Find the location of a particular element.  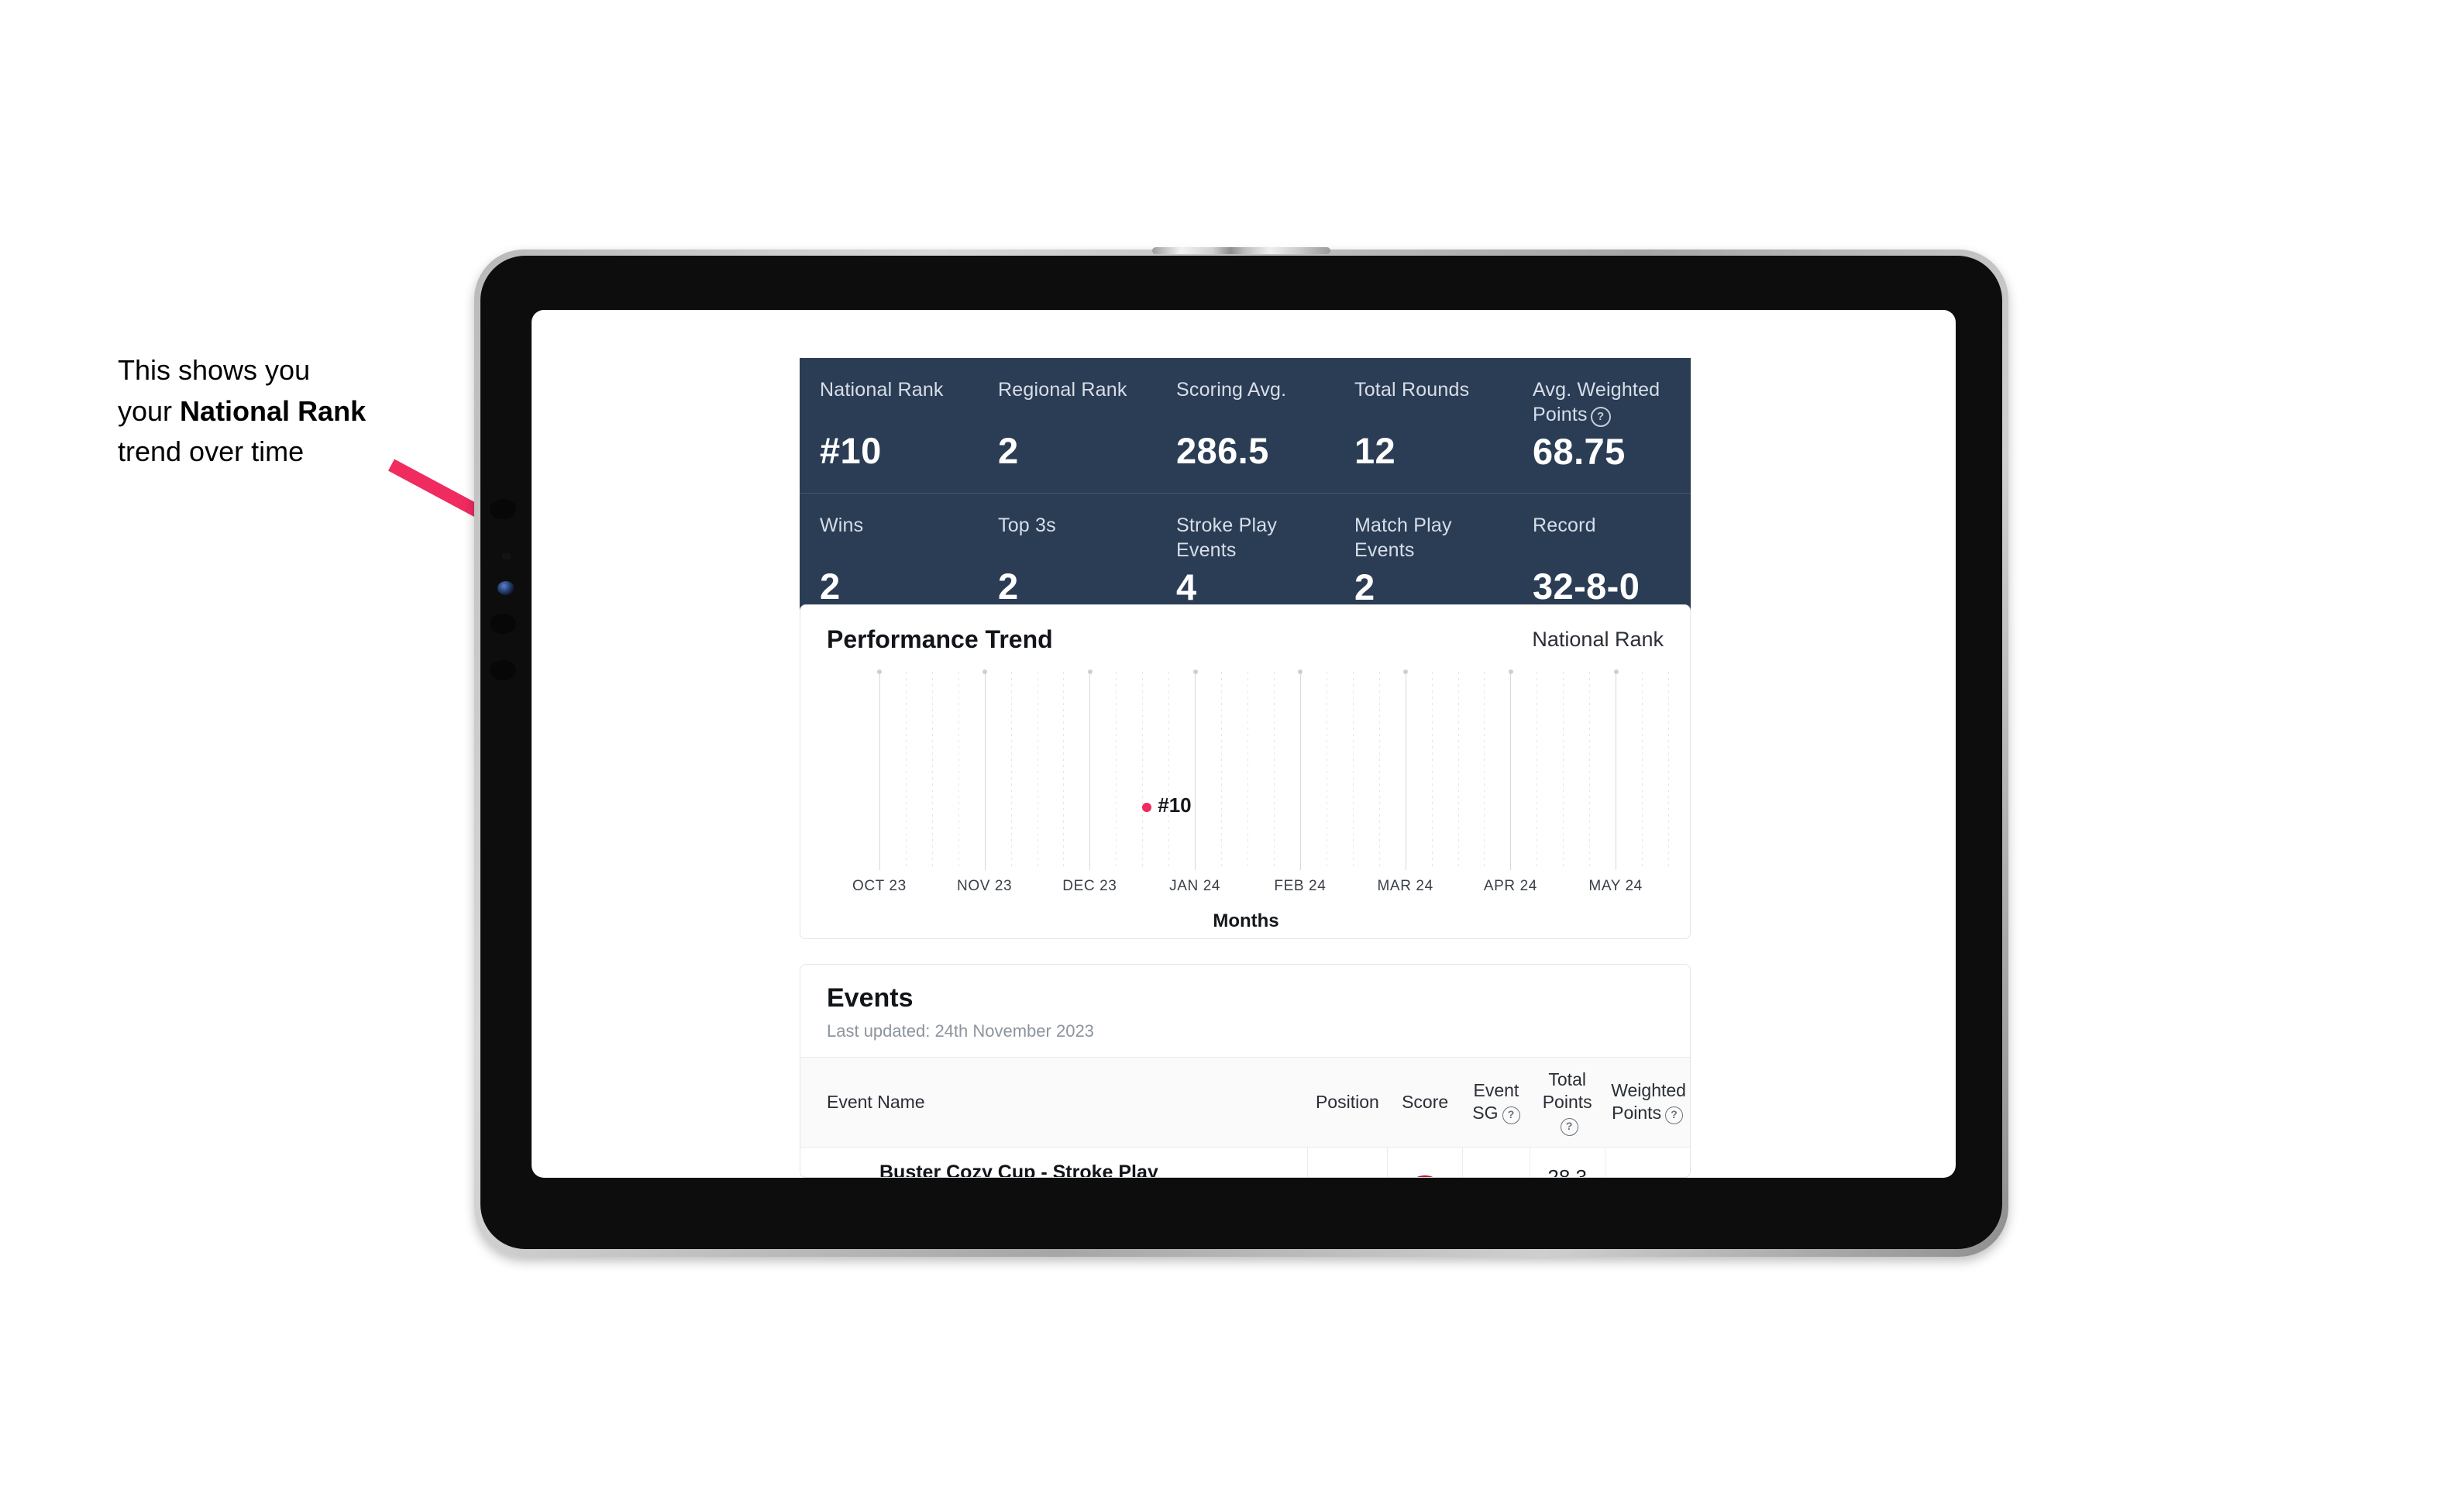

column-header-event-sg: Event SG? is located at coordinates (1496, 1103).